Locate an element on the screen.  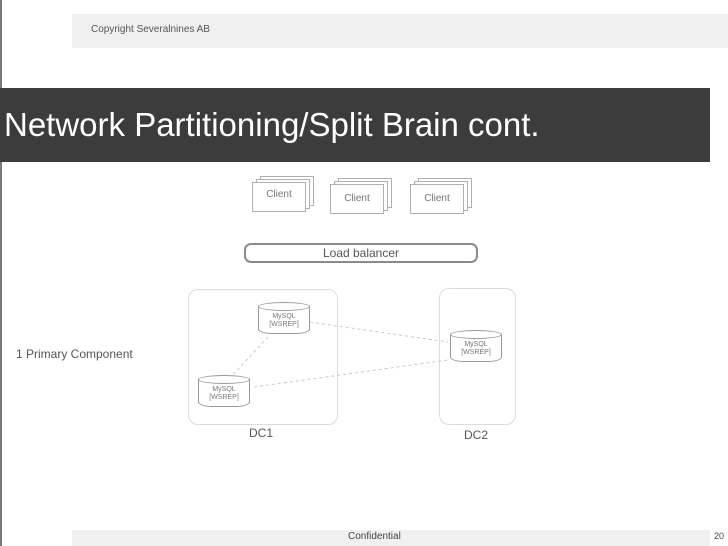
replication-links is located at coordinates (339, 354).